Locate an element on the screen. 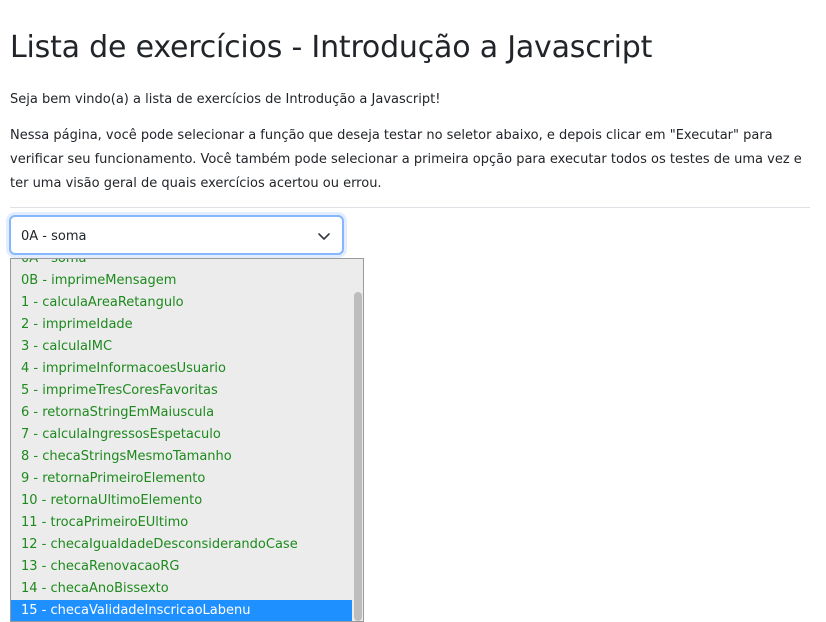  select-option: 2 - imprimeIdade is located at coordinates (182, 325).